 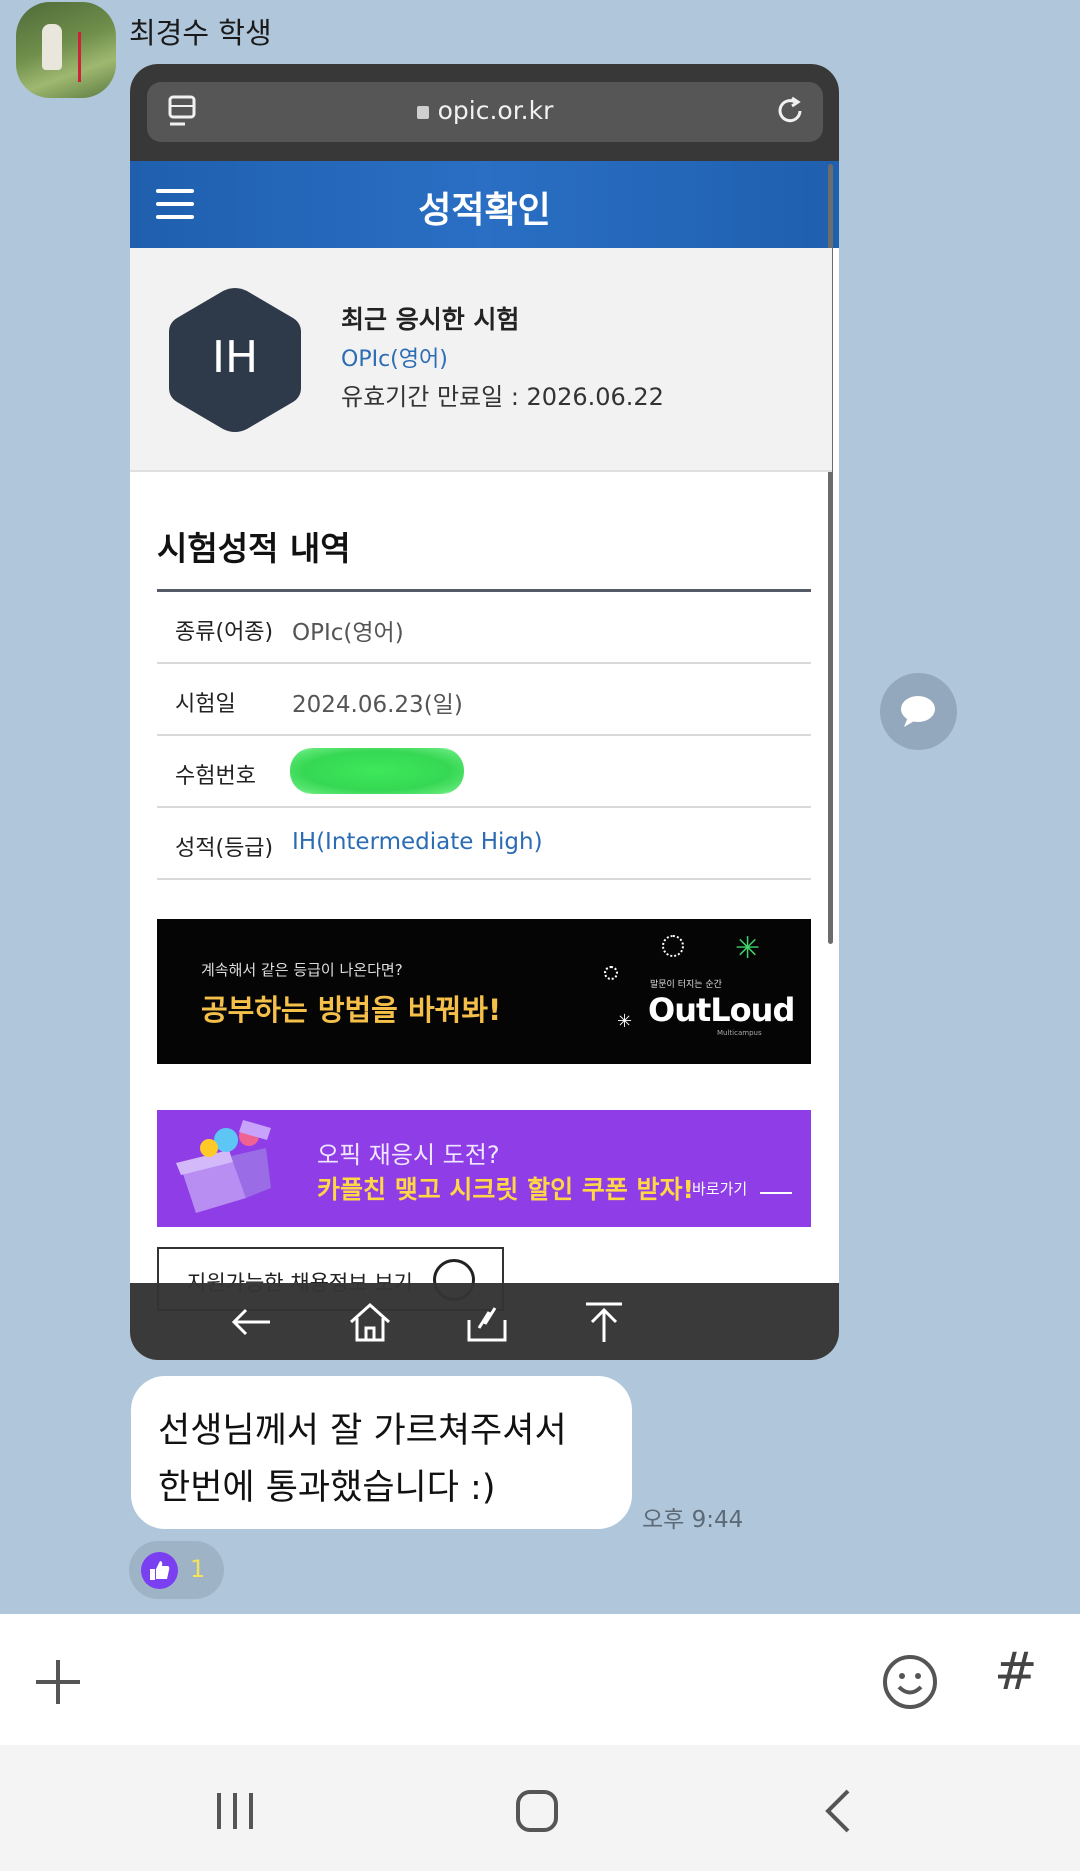 I want to click on row-value: IH(Intermediate High), so click(x=417, y=842).